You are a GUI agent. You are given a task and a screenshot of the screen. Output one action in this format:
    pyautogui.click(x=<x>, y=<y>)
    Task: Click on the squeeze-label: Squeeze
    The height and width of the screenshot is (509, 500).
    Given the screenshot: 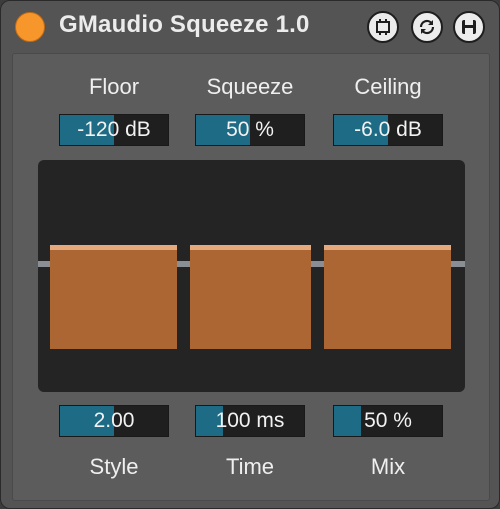 What is the action you would take?
    pyautogui.click(x=250, y=86)
    